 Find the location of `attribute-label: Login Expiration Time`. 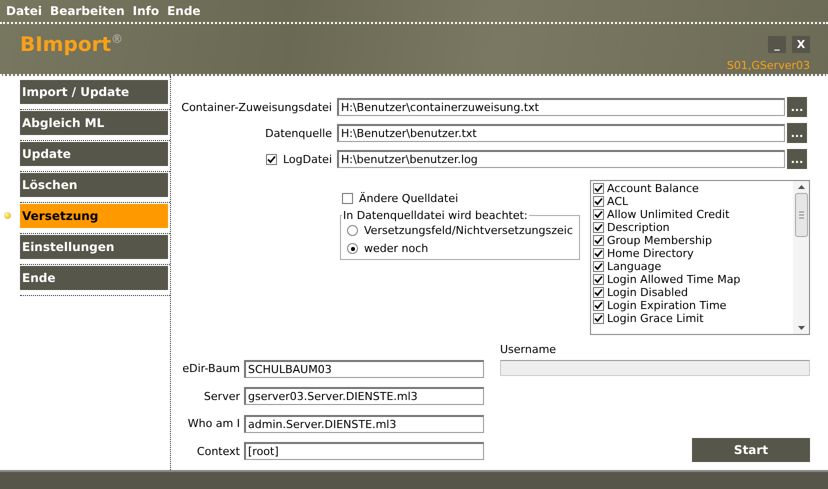

attribute-label: Login Expiration Time is located at coordinates (666, 305).